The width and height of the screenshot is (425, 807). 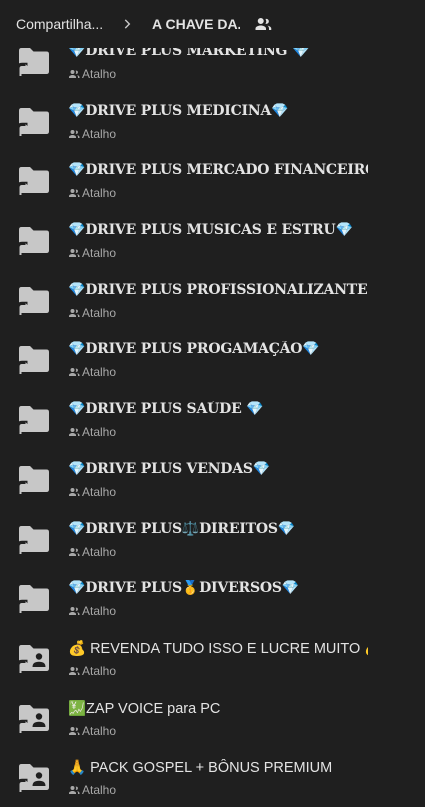 What do you see at coordinates (212, 359) in the screenshot?
I see `list-item: 💎DRIVE PLUS PROGAMAÇÃO💎 Atalho` at bounding box center [212, 359].